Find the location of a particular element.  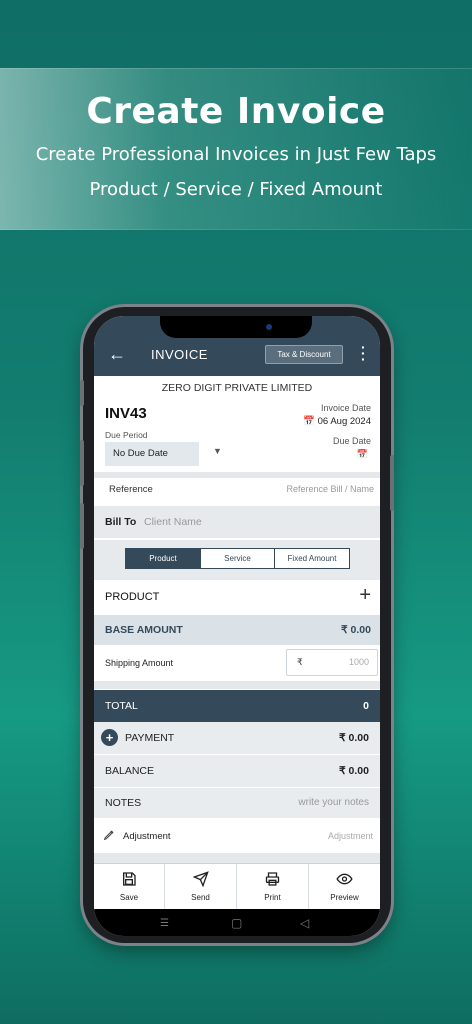

balance-value: ₹ 0.00 is located at coordinates (353, 771).